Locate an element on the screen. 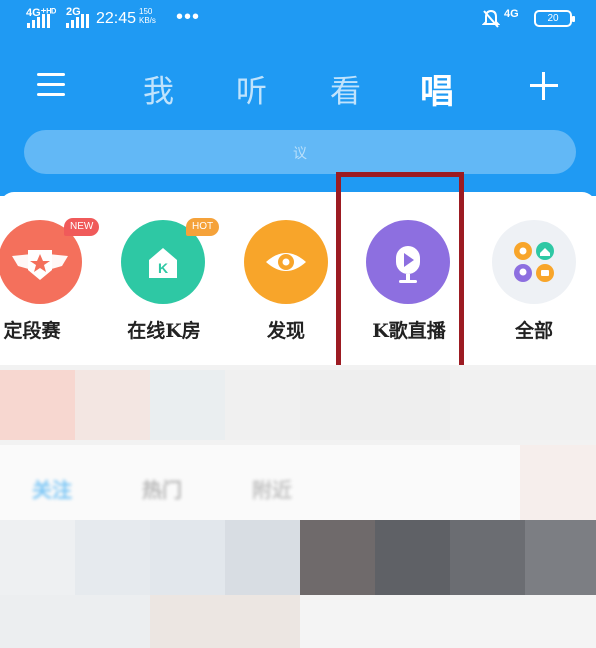 Image resolution: width=596 pixels, height=648 pixels. eye-icon is located at coordinates (286, 262).